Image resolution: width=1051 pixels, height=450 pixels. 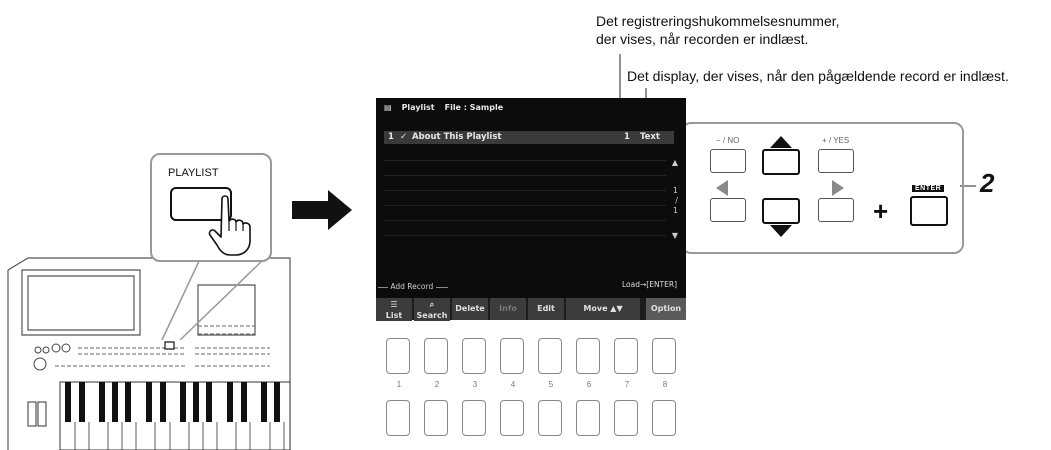 I want to click on delete-button: Delete, so click(x=470, y=309).